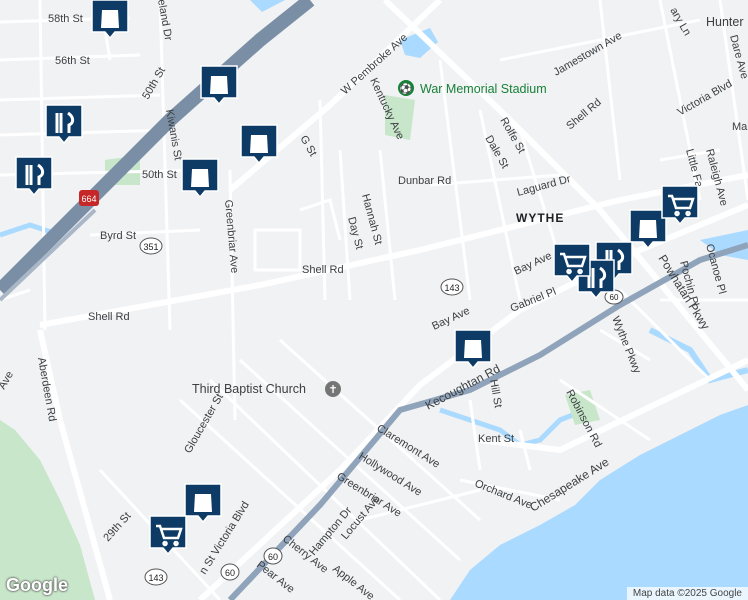  I want to click on label-neighborhood-wythe: WYTHE, so click(540, 218).